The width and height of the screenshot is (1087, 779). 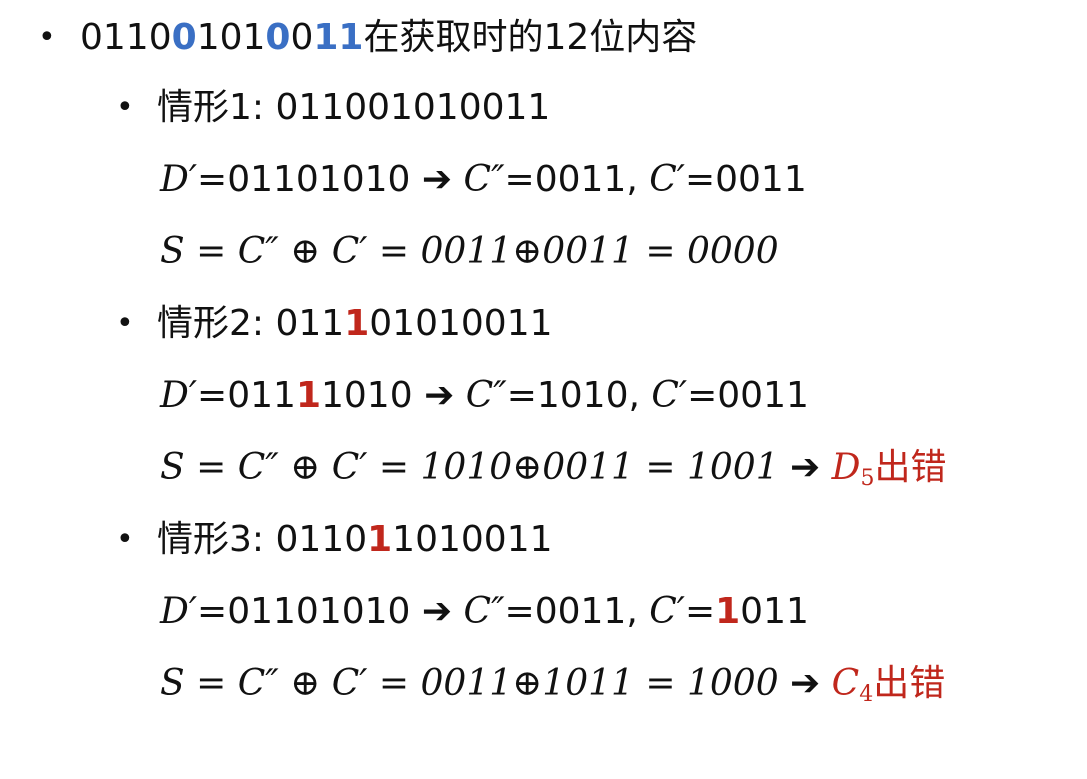 What do you see at coordinates (338, 37) in the screenshot?
I see `header-highlight-bit: 11` at bounding box center [338, 37].